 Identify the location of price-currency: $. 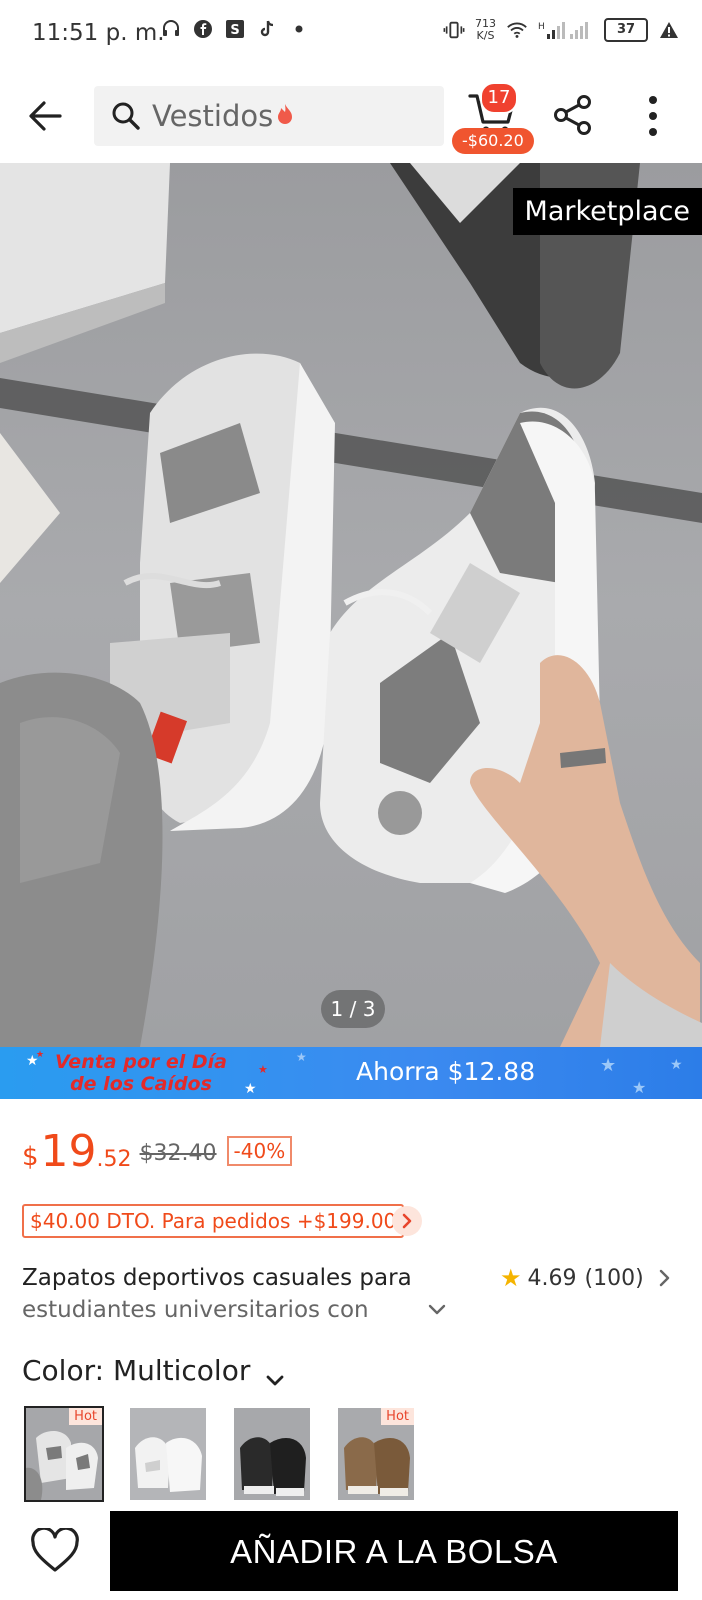
(30, 1157).